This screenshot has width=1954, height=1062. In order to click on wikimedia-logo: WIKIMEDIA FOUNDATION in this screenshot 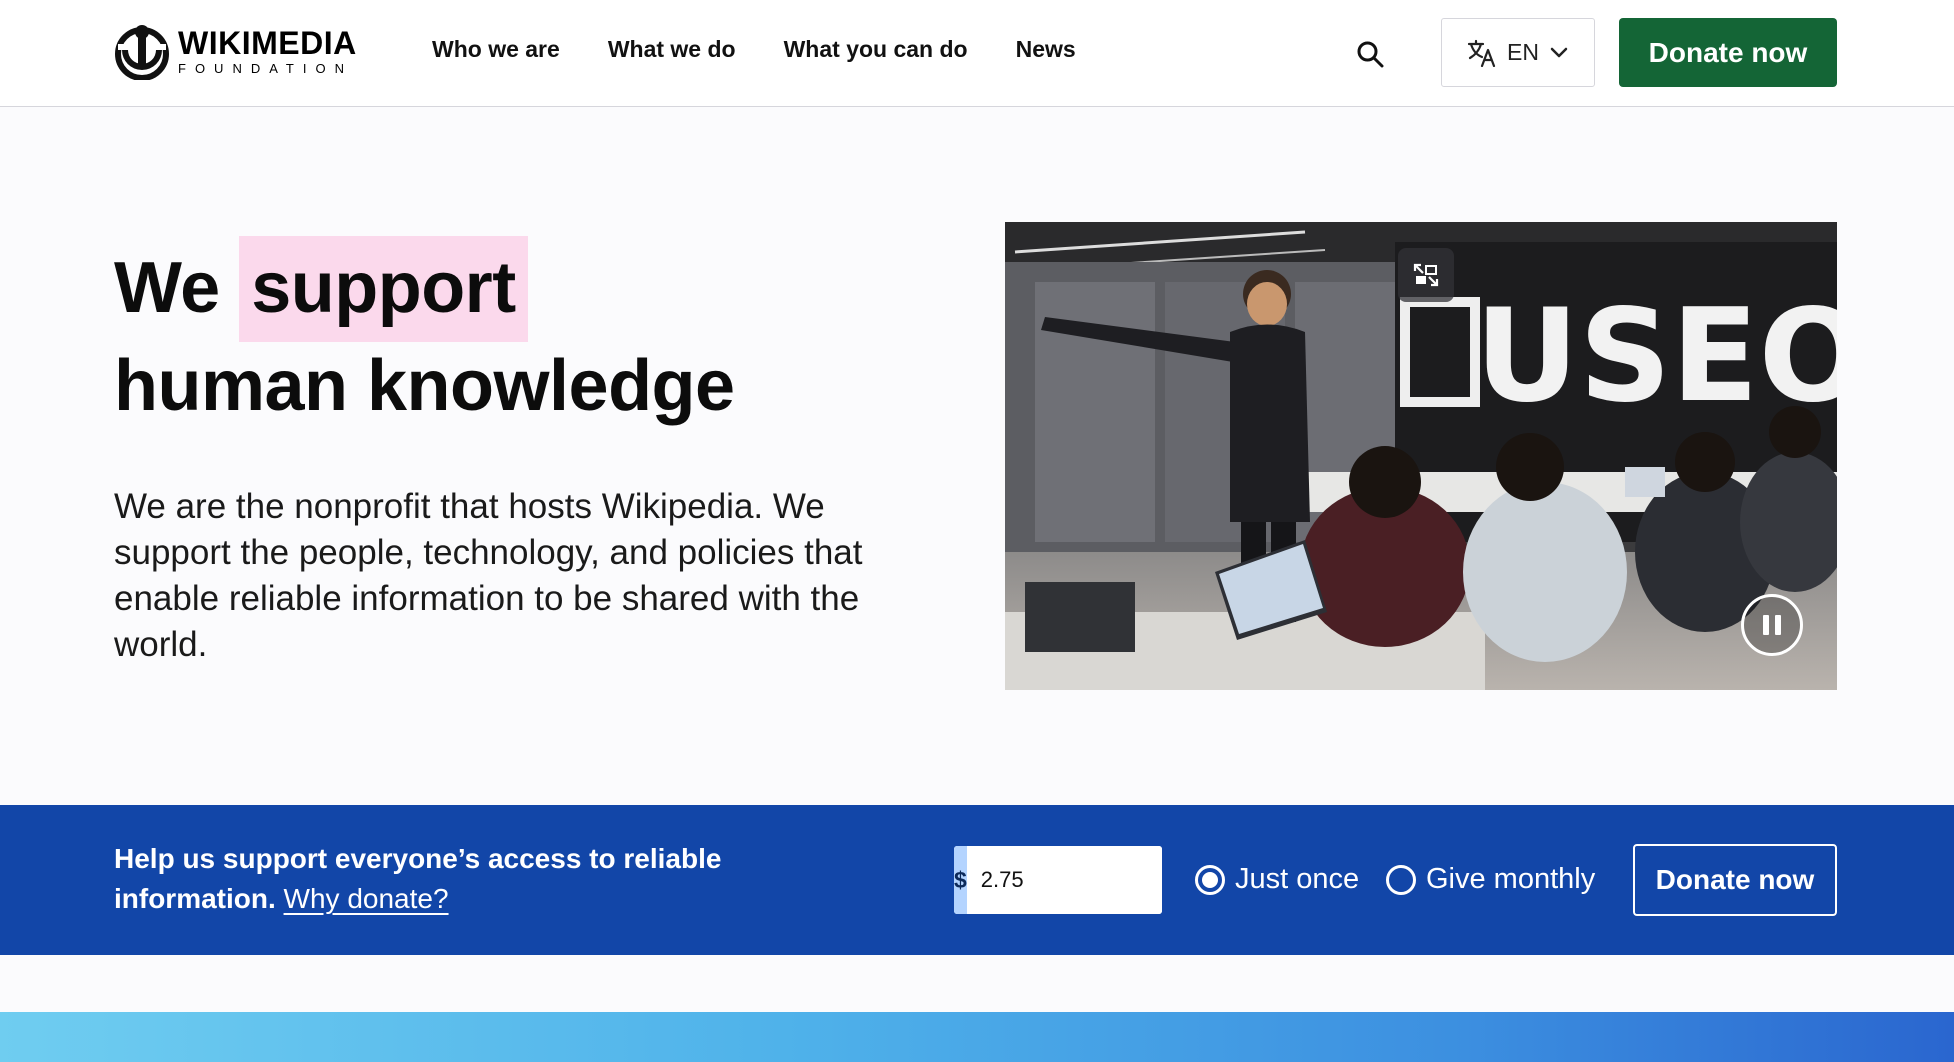, I will do `click(235, 52)`.